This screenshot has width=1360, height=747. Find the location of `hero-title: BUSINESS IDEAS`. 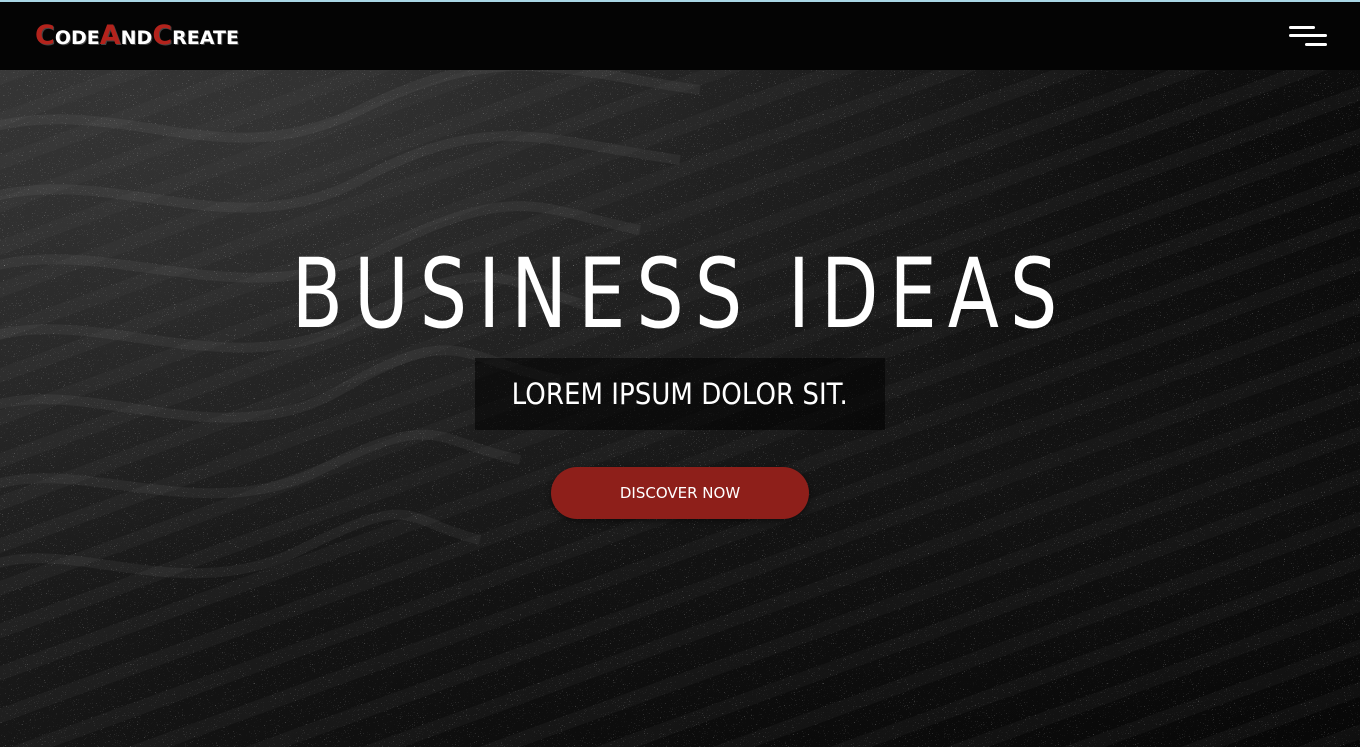

hero-title: BUSINESS IDEAS is located at coordinates (680, 294).